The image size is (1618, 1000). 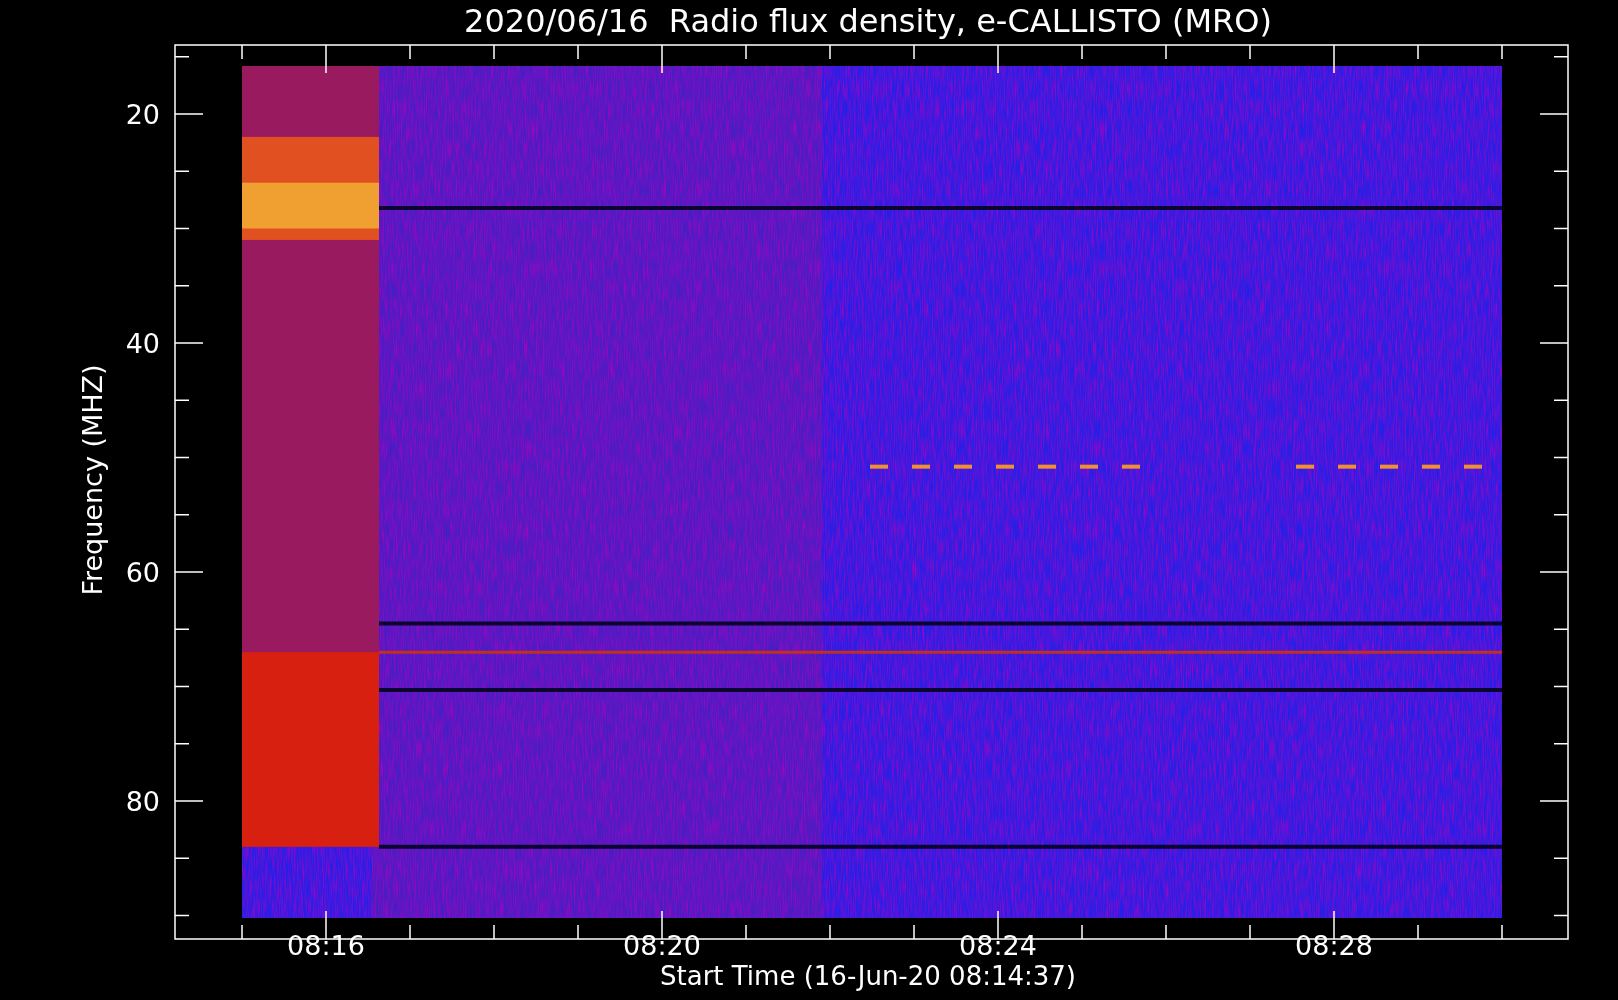 What do you see at coordinates (142, 572) in the screenshot?
I see `y-tick-label: 60` at bounding box center [142, 572].